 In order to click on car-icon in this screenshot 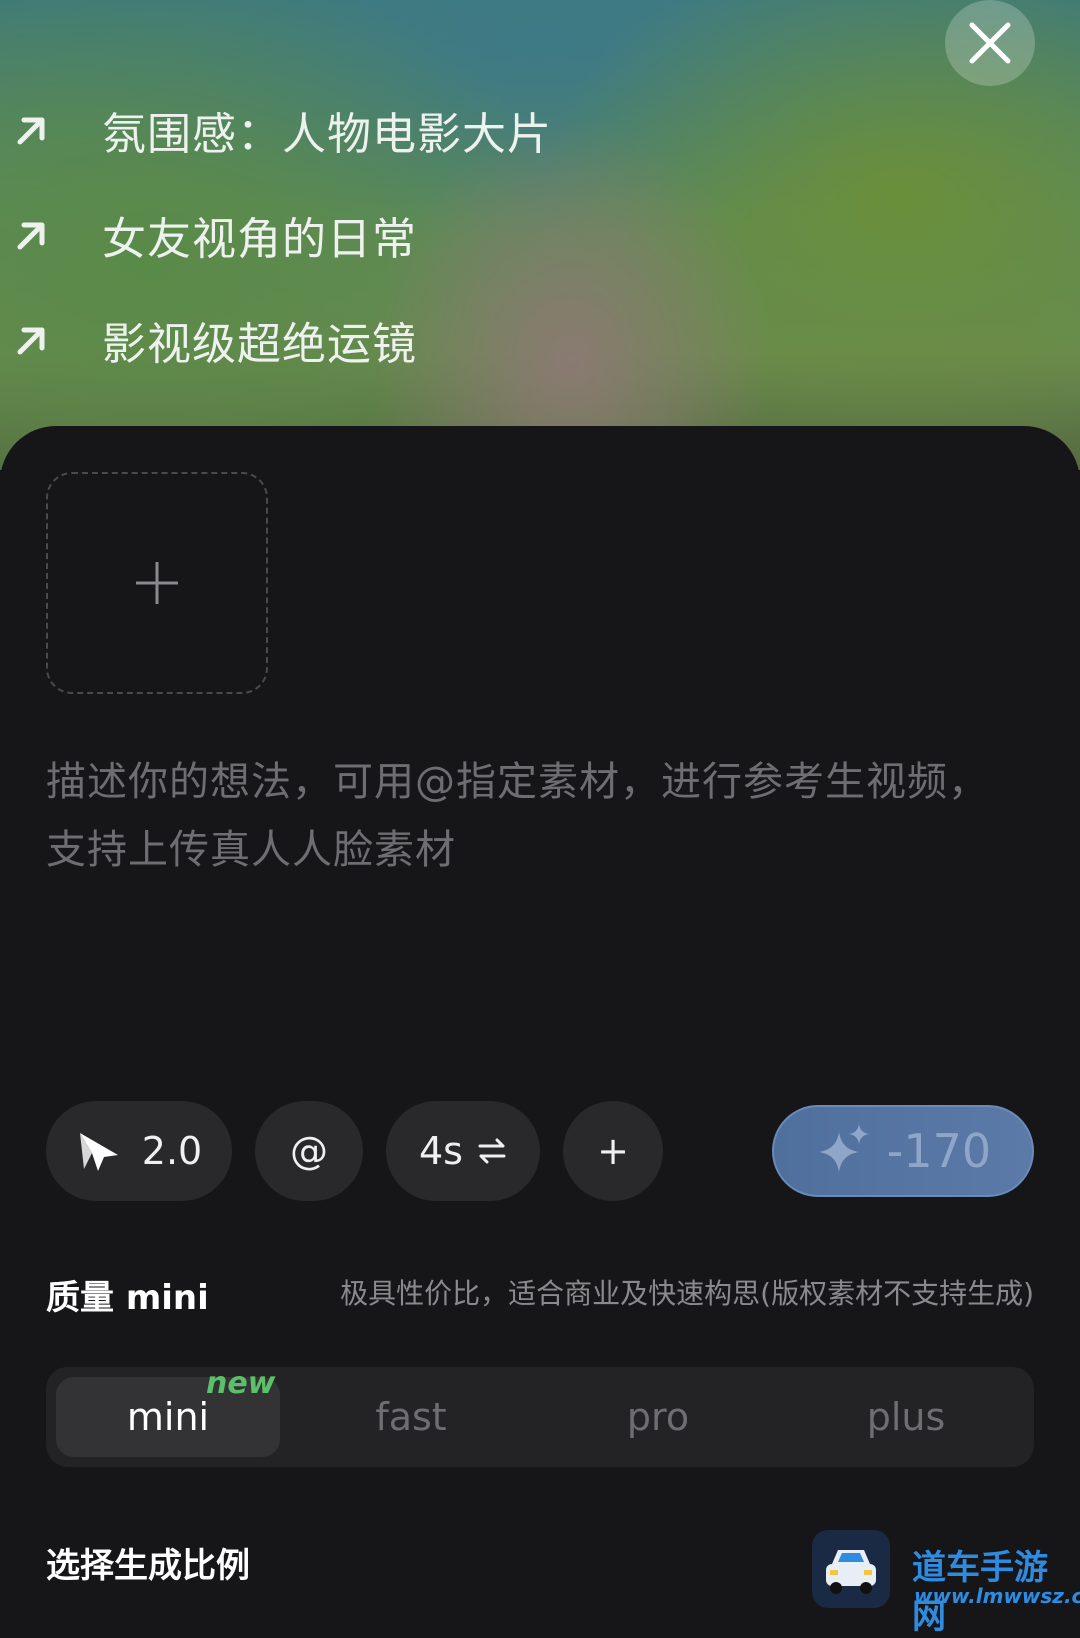, I will do `click(851, 1572)`.